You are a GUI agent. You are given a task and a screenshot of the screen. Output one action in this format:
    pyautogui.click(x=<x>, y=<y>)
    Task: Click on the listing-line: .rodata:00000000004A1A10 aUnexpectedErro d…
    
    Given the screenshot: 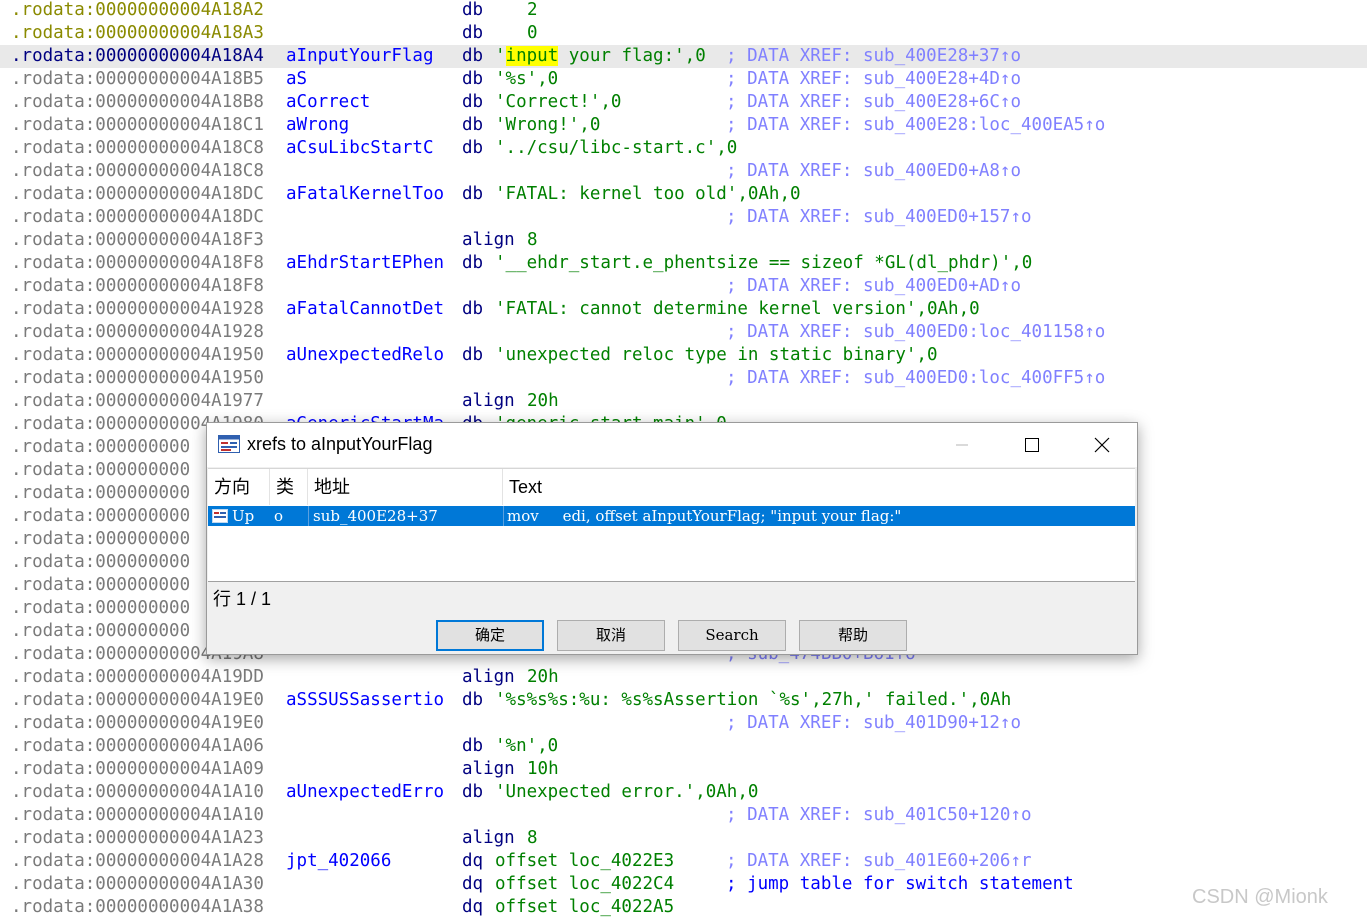 What is the action you would take?
    pyautogui.click(x=683, y=792)
    